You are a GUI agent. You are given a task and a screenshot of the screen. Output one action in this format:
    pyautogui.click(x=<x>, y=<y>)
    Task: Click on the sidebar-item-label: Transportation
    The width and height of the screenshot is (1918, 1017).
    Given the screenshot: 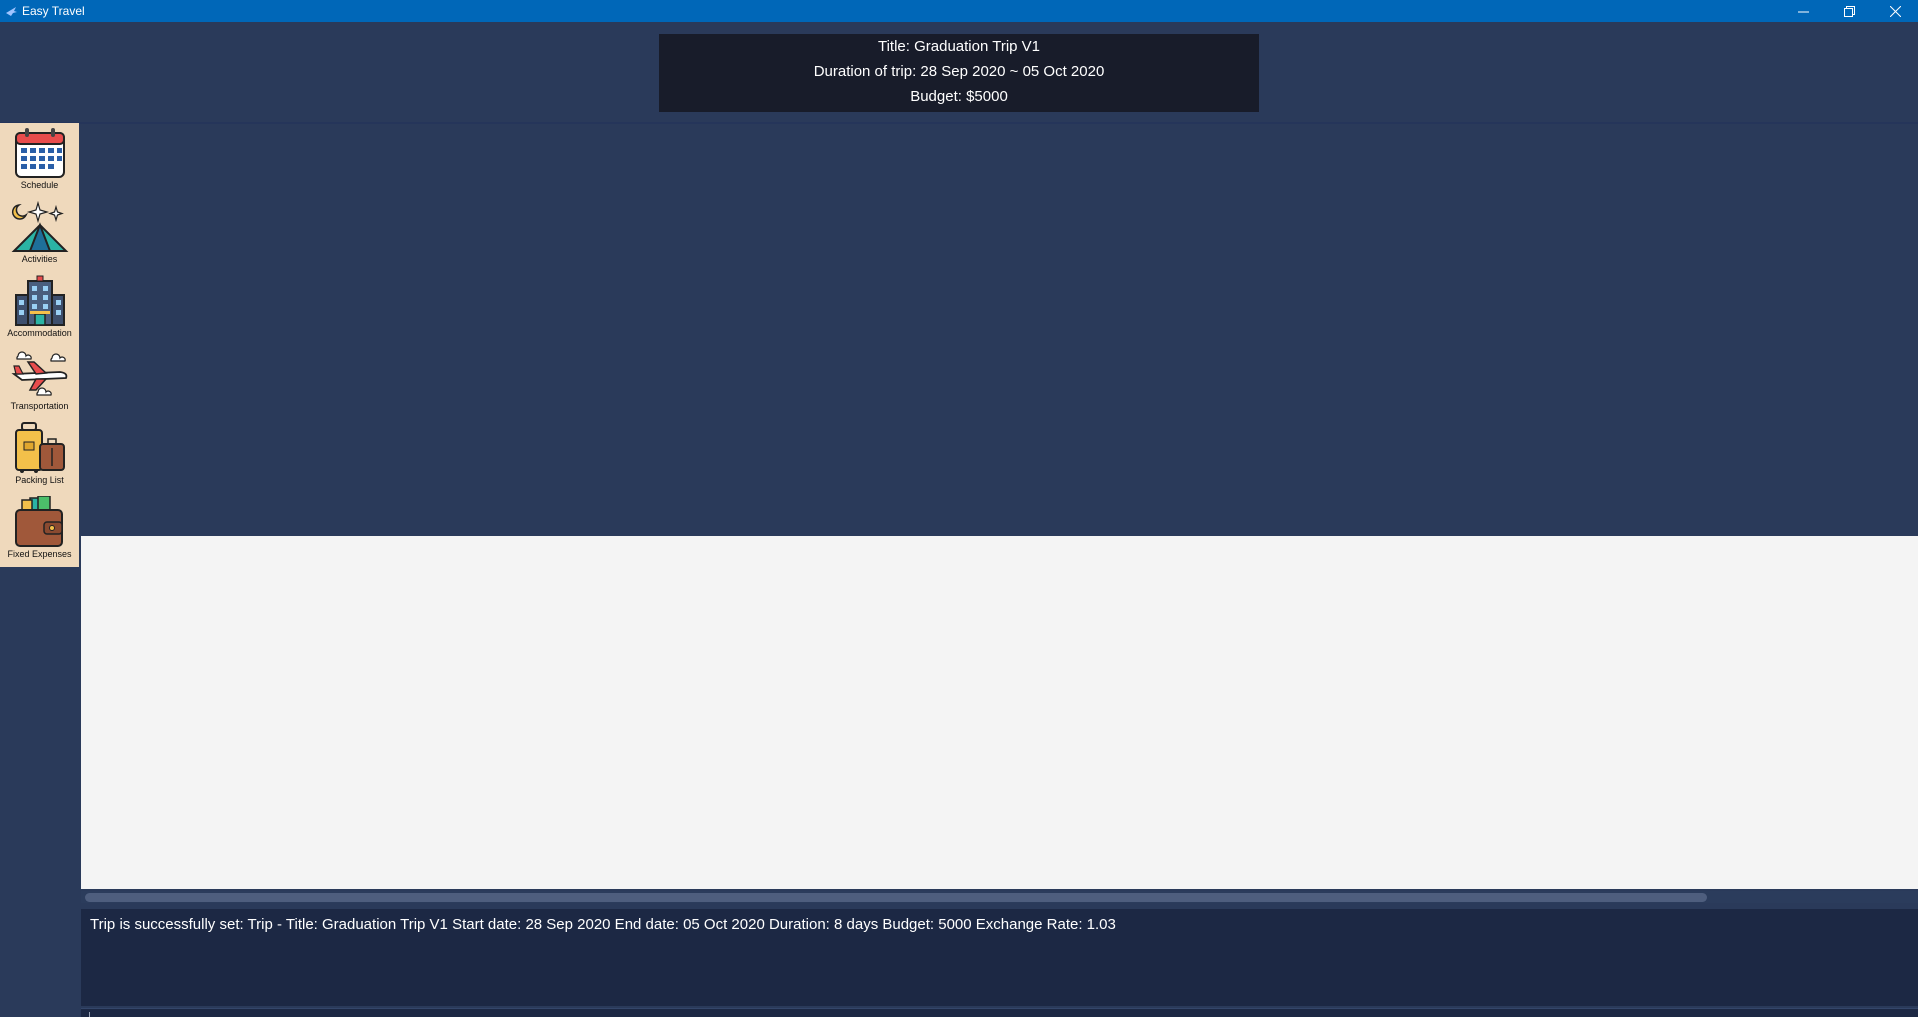 What is the action you would take?
    pyautogui.click(x=39, y=406)
    